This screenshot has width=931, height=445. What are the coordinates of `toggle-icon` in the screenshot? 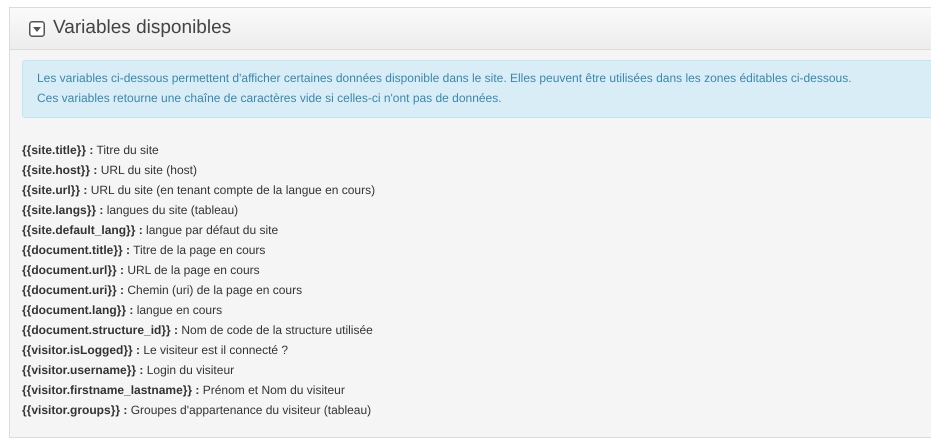 It's located at (37, 28).